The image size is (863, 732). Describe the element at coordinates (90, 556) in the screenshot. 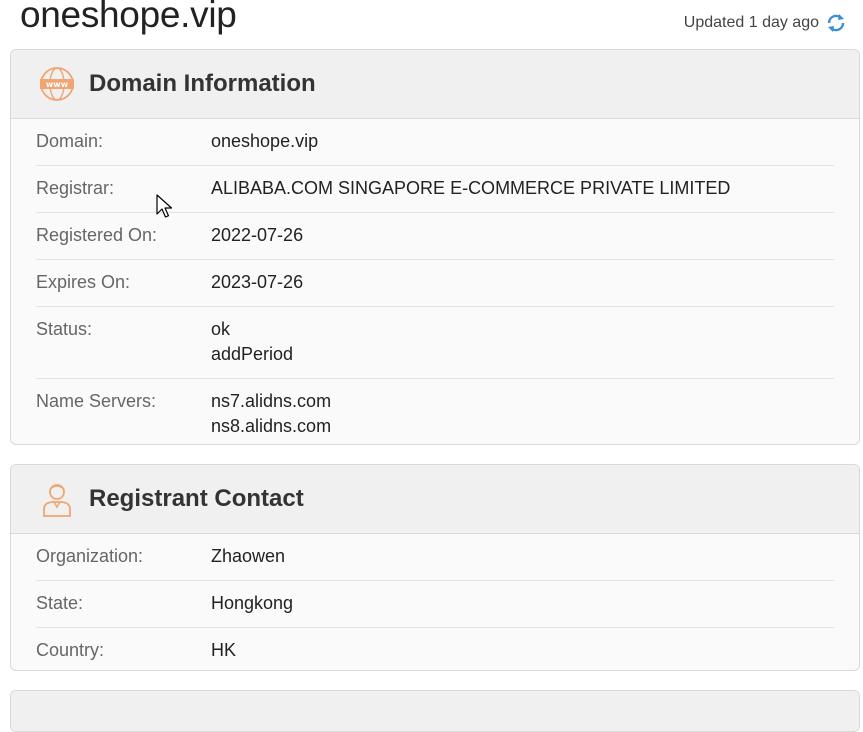

I see `row-label: Organization:` at that location.